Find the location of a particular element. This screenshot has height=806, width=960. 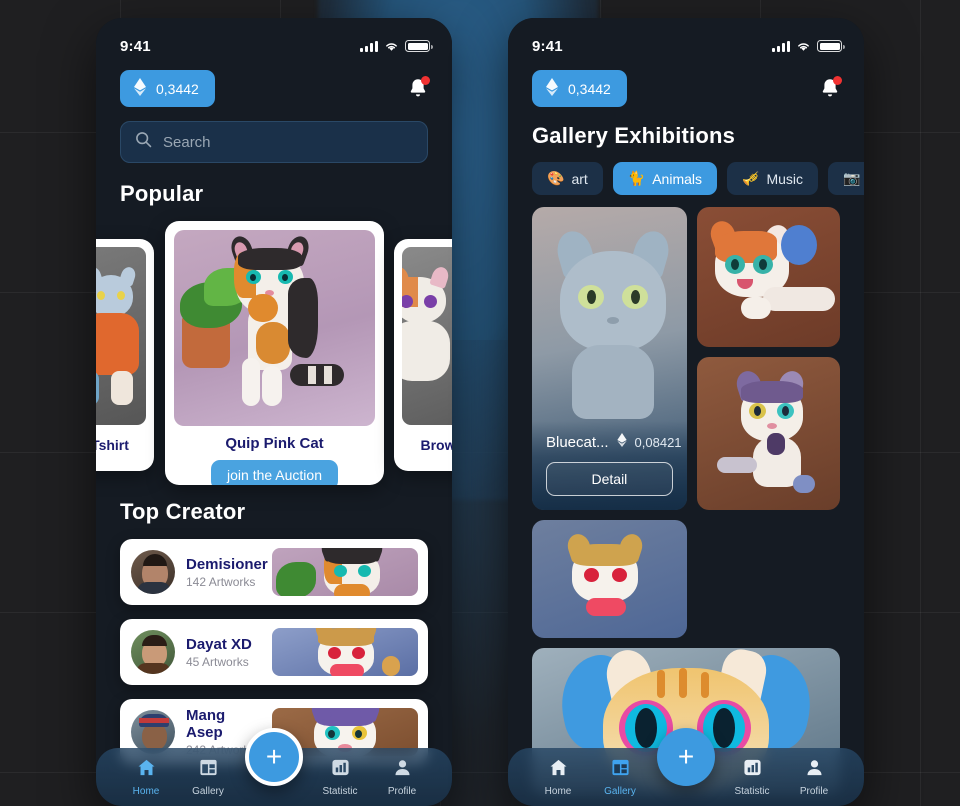

popular-card-next: Brow is located at coordinates (423, 355).